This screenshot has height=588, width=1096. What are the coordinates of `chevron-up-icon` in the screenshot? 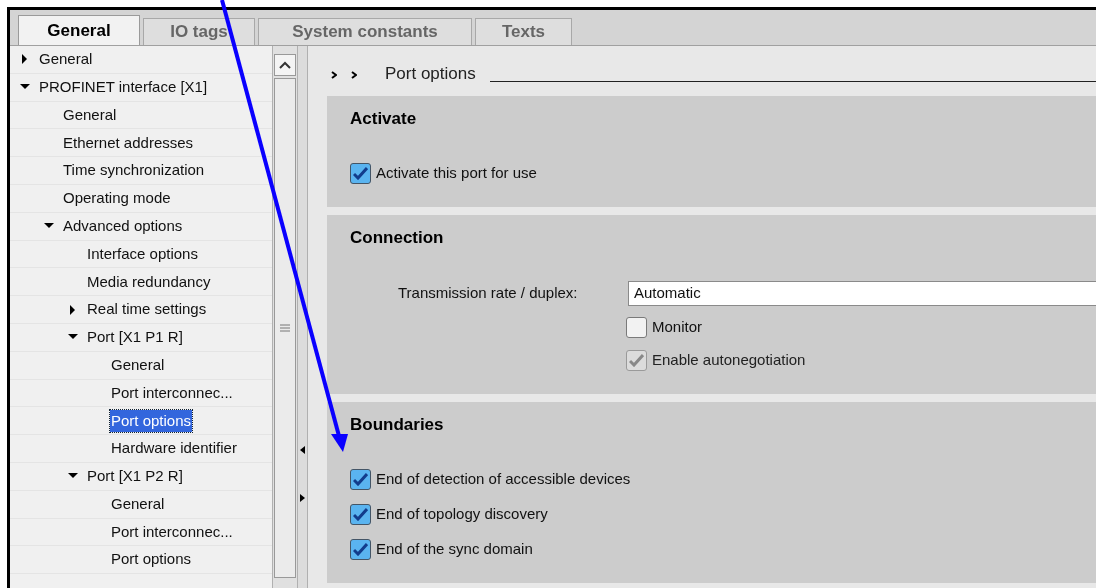 It's located at (285, 65).